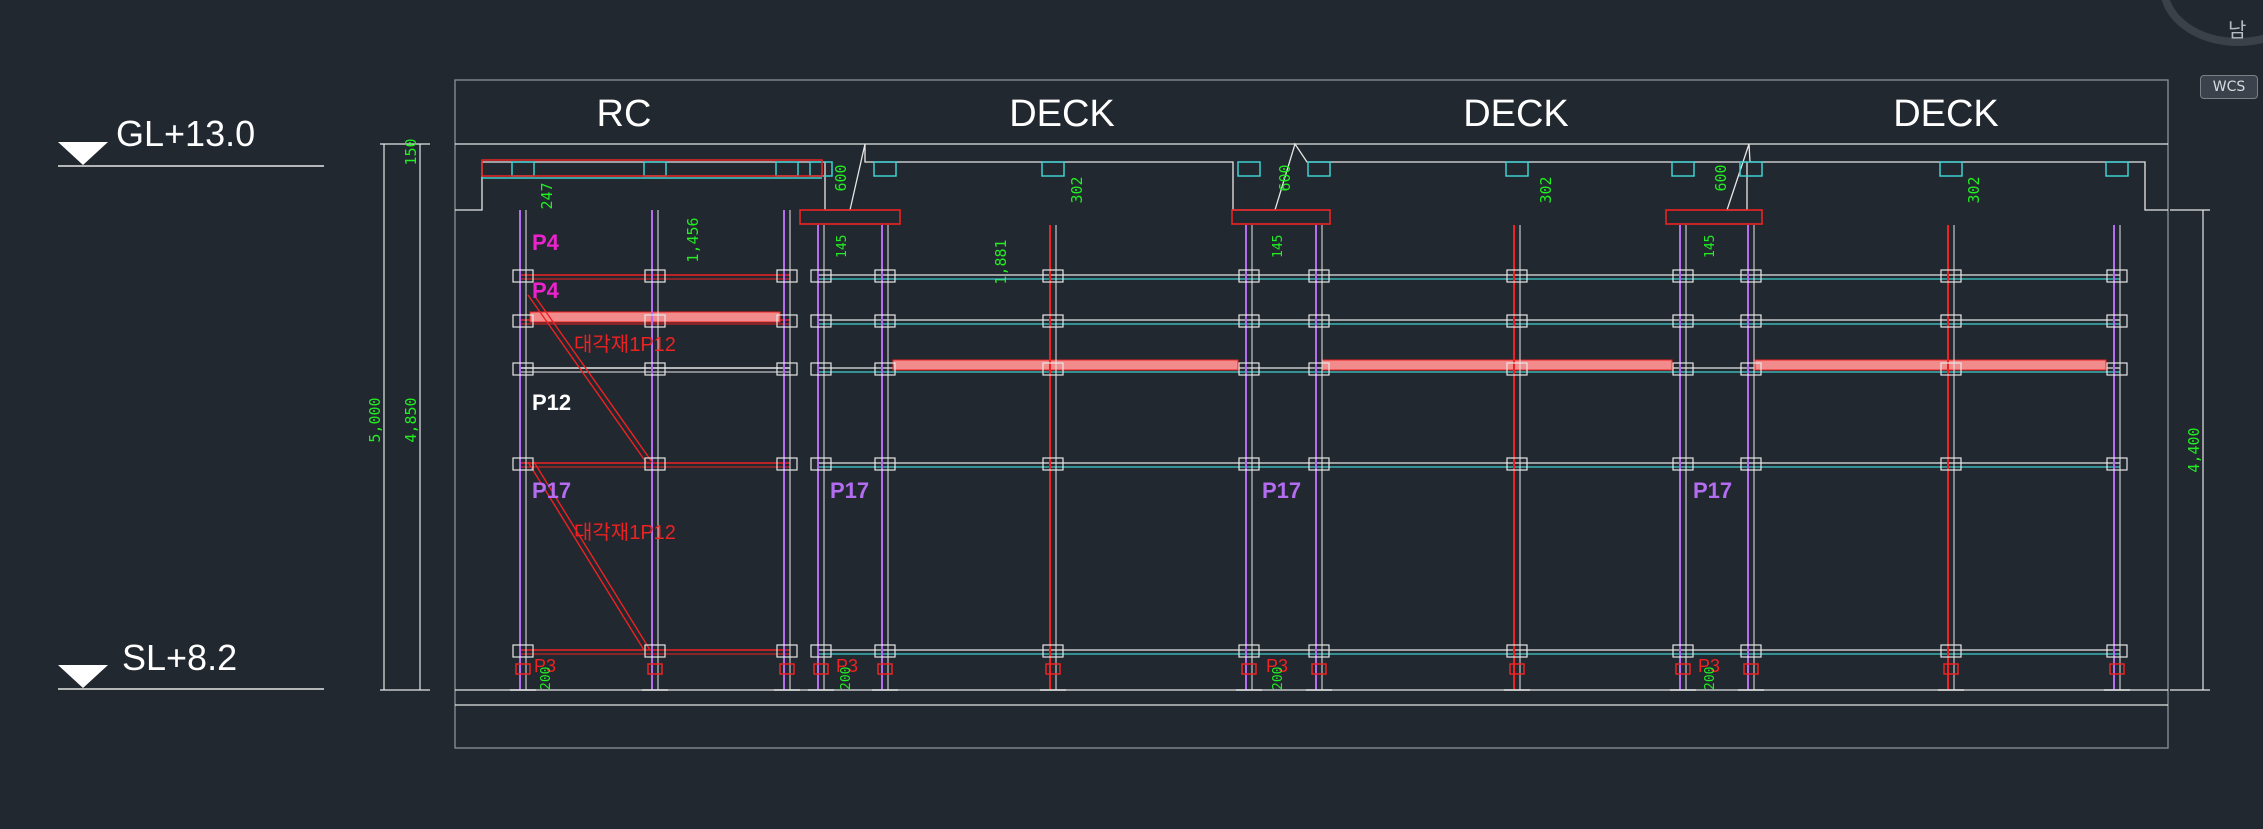 This screenshot has height=829, width=2263. What do you see at coordinates (842, 246) in the screenshot?
I see `dim-jack-1: 145` at bounding box center [842, 246].